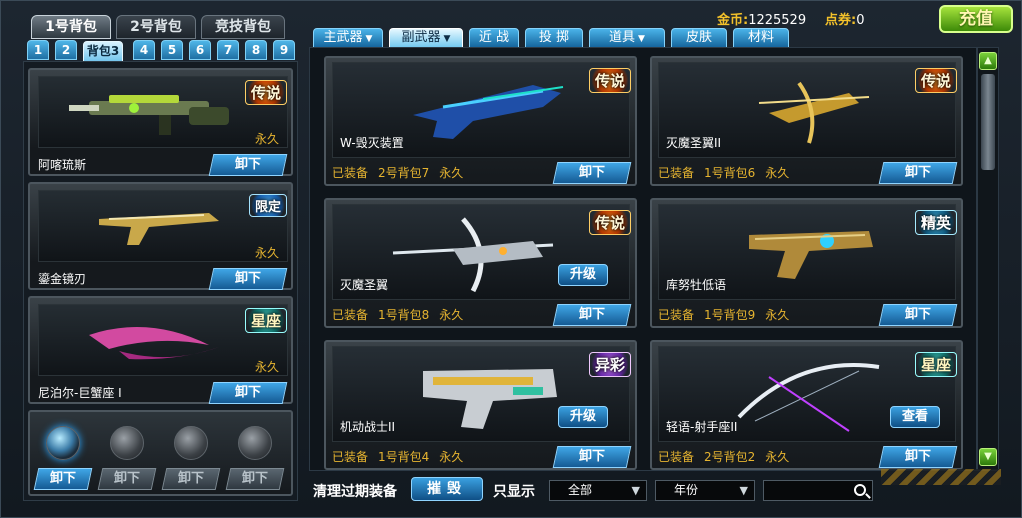 Image resolution: width=1022 pixels, height=518 pixels. Describe the element at coordinates (806, 263) in the screenshot. I see `inventory-card: 精英 库努牡低语 已装备 1号背包9 永久 卸下` at that location.